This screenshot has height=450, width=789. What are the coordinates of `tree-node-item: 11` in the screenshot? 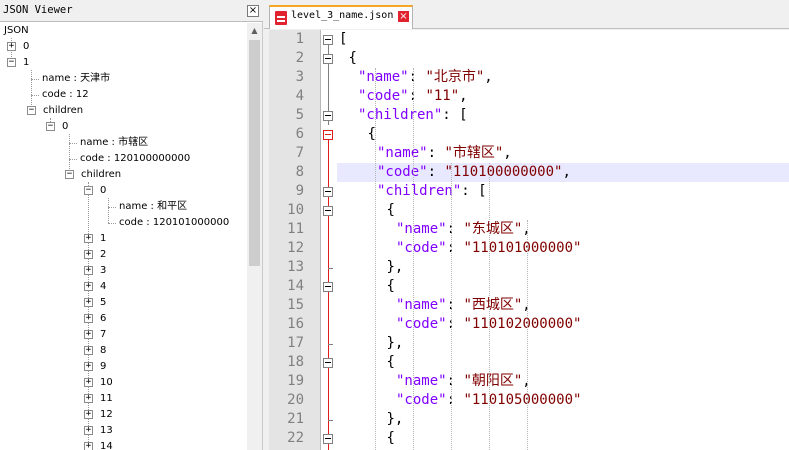 It's located at (106, 399).